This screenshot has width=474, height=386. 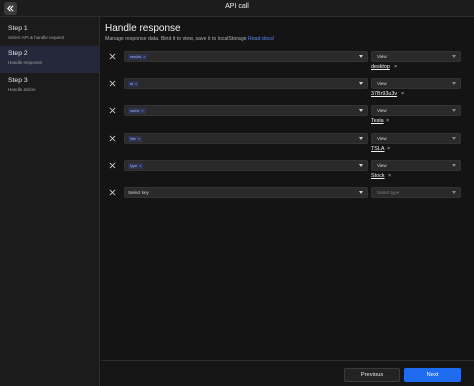 What do you see at coordinates (246, 192) in the screenshot?
I see `key-select: Select key` at bounding box center [246, 192].